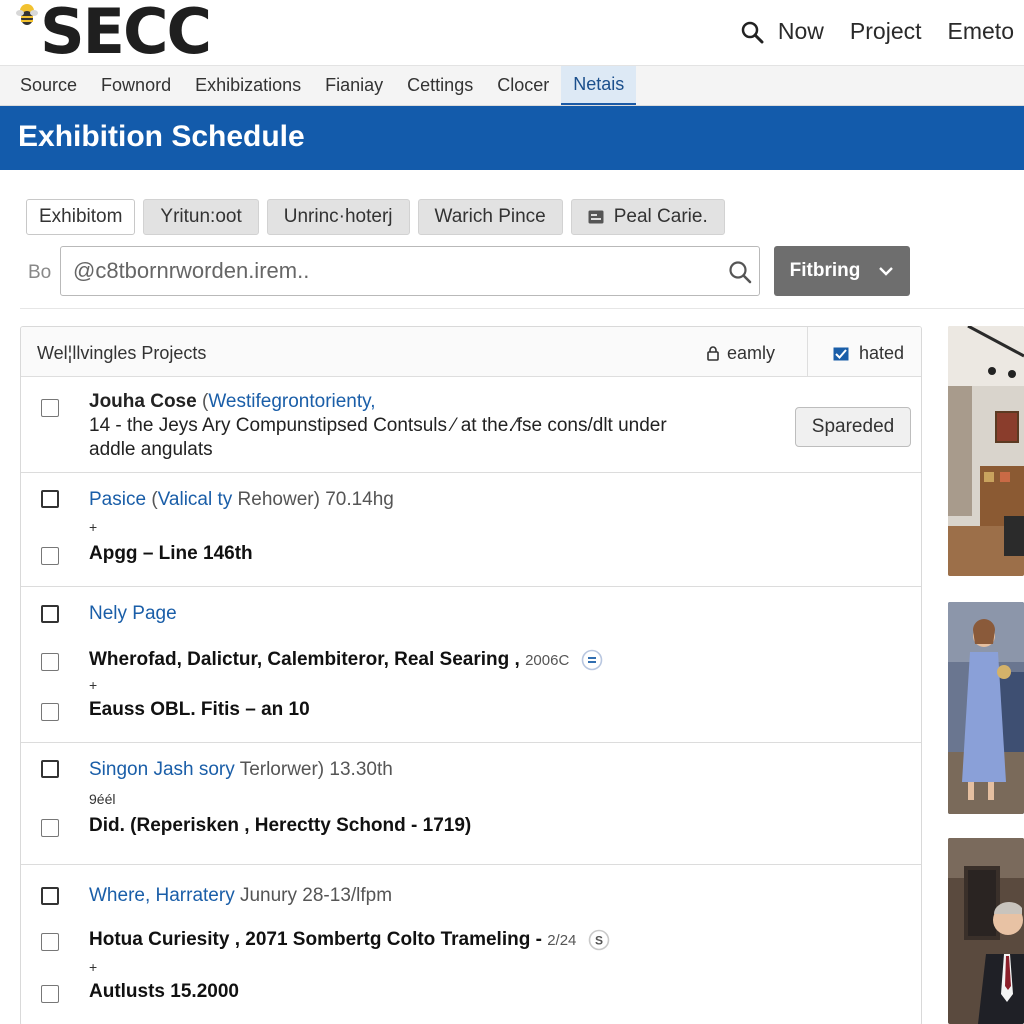  I want to click on row-meta: Junury 28-13/lfpm, so click(316, 895).